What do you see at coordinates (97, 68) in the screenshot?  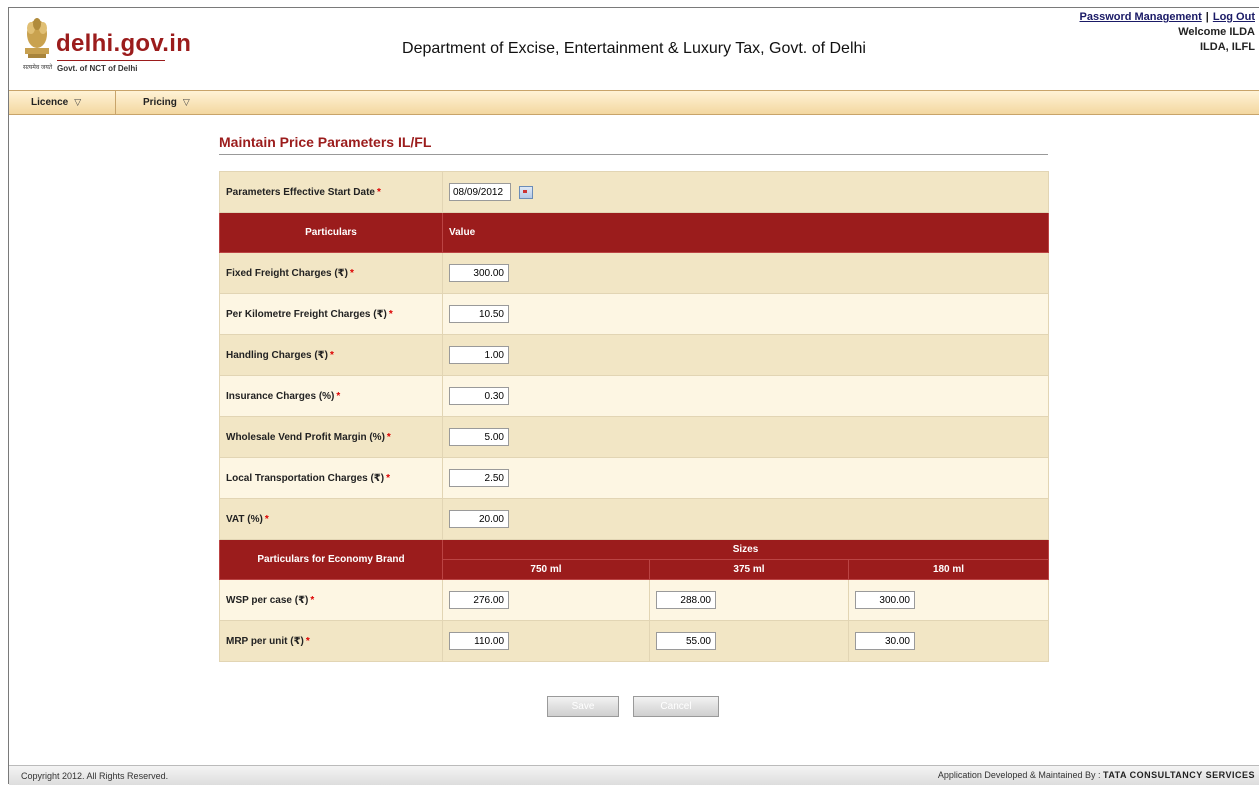 I see `logo-subtitle: Govt. of NCT of Delhi` at bounding box center [97, 68].